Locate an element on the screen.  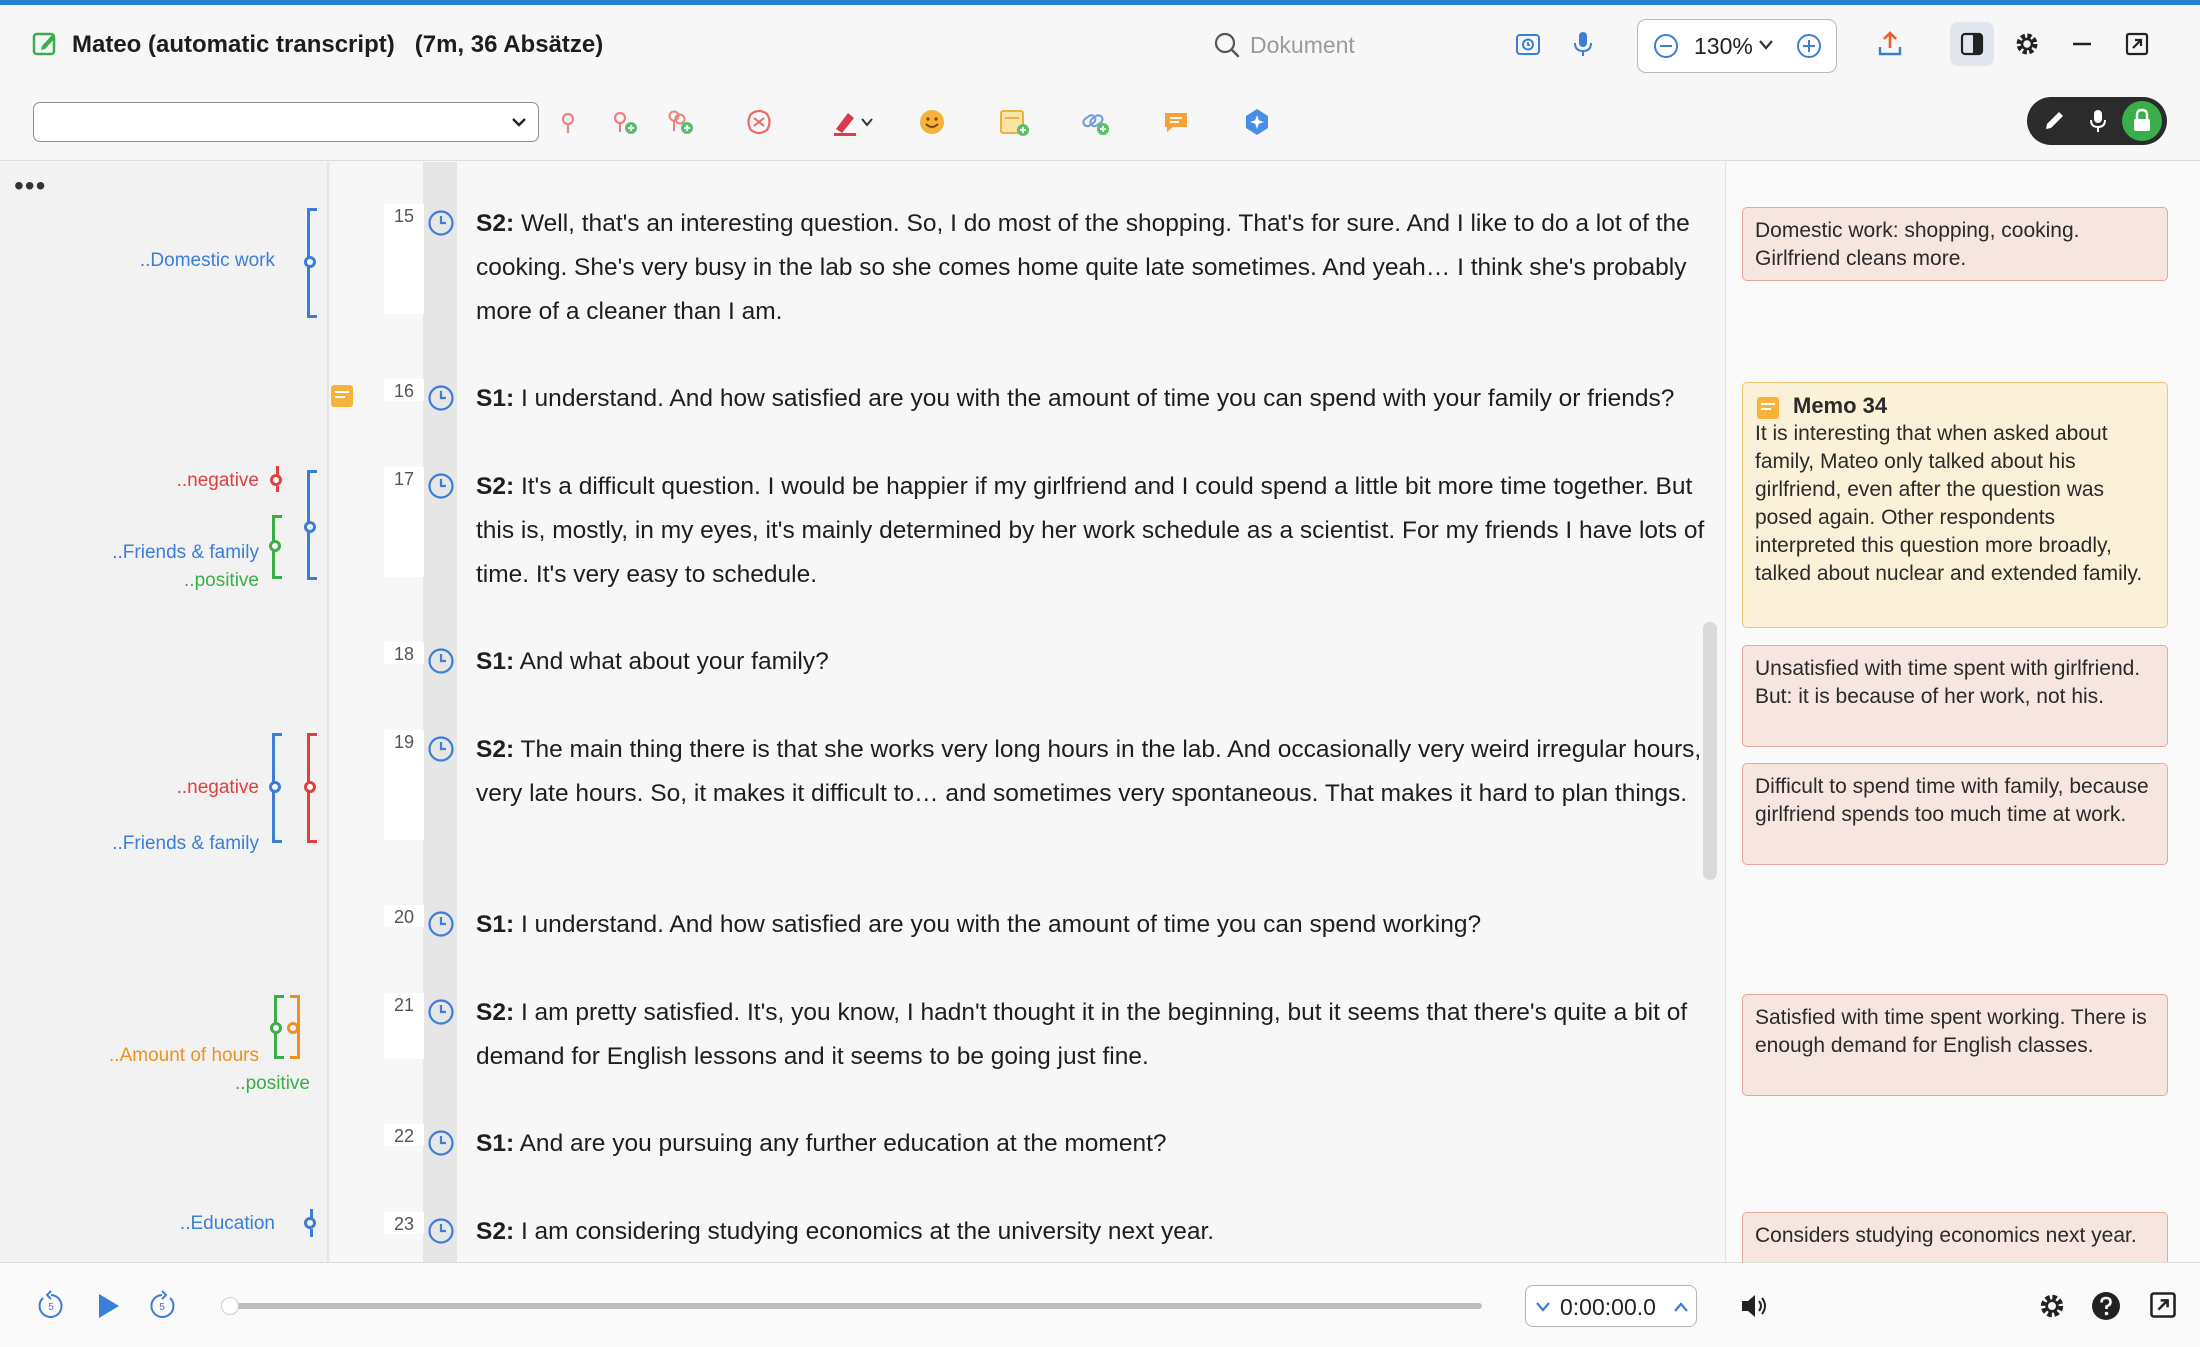
emoji-icon is located at coordinates (932, 122).